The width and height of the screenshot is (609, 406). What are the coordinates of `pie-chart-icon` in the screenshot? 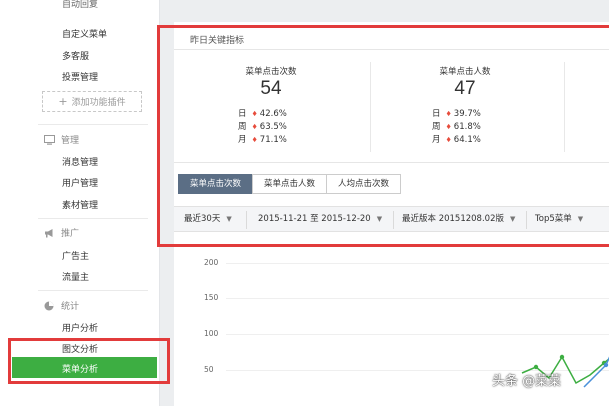 It's located at (49, 305).